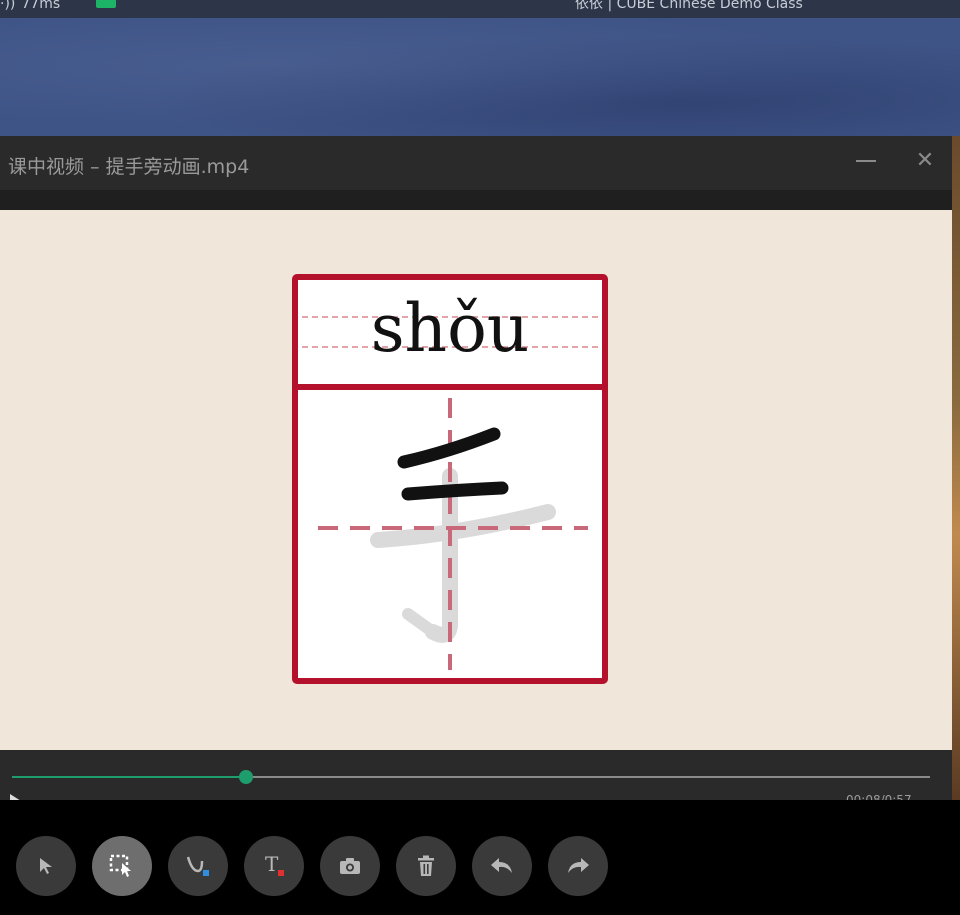  I want to click on character-grid, so click(450, 534).